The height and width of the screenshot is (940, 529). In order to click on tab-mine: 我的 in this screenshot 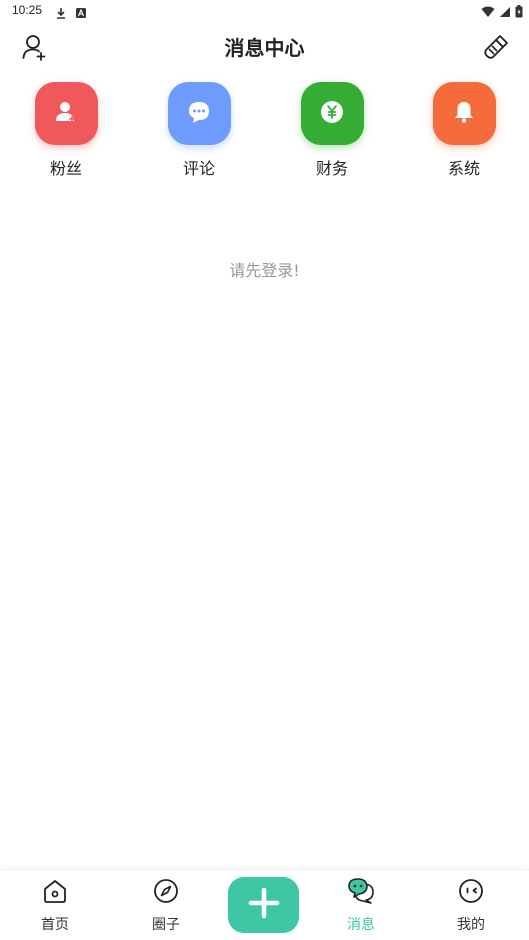, I will do `click(471, 906)`.